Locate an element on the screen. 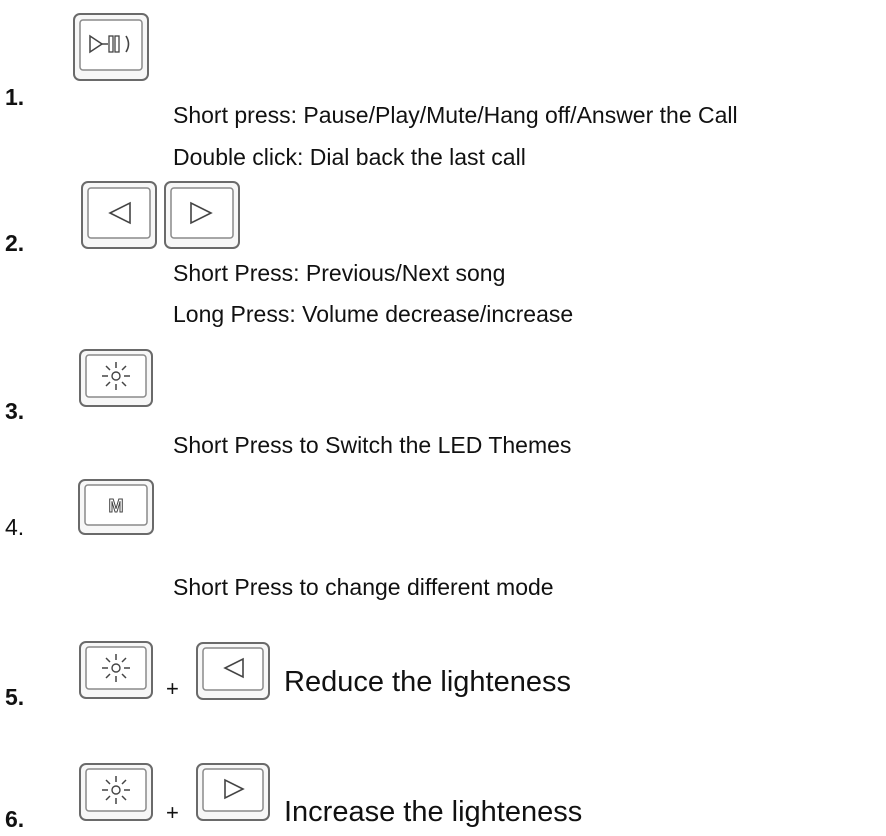  item-2-number: 2. is located at coordinates (15, 243).